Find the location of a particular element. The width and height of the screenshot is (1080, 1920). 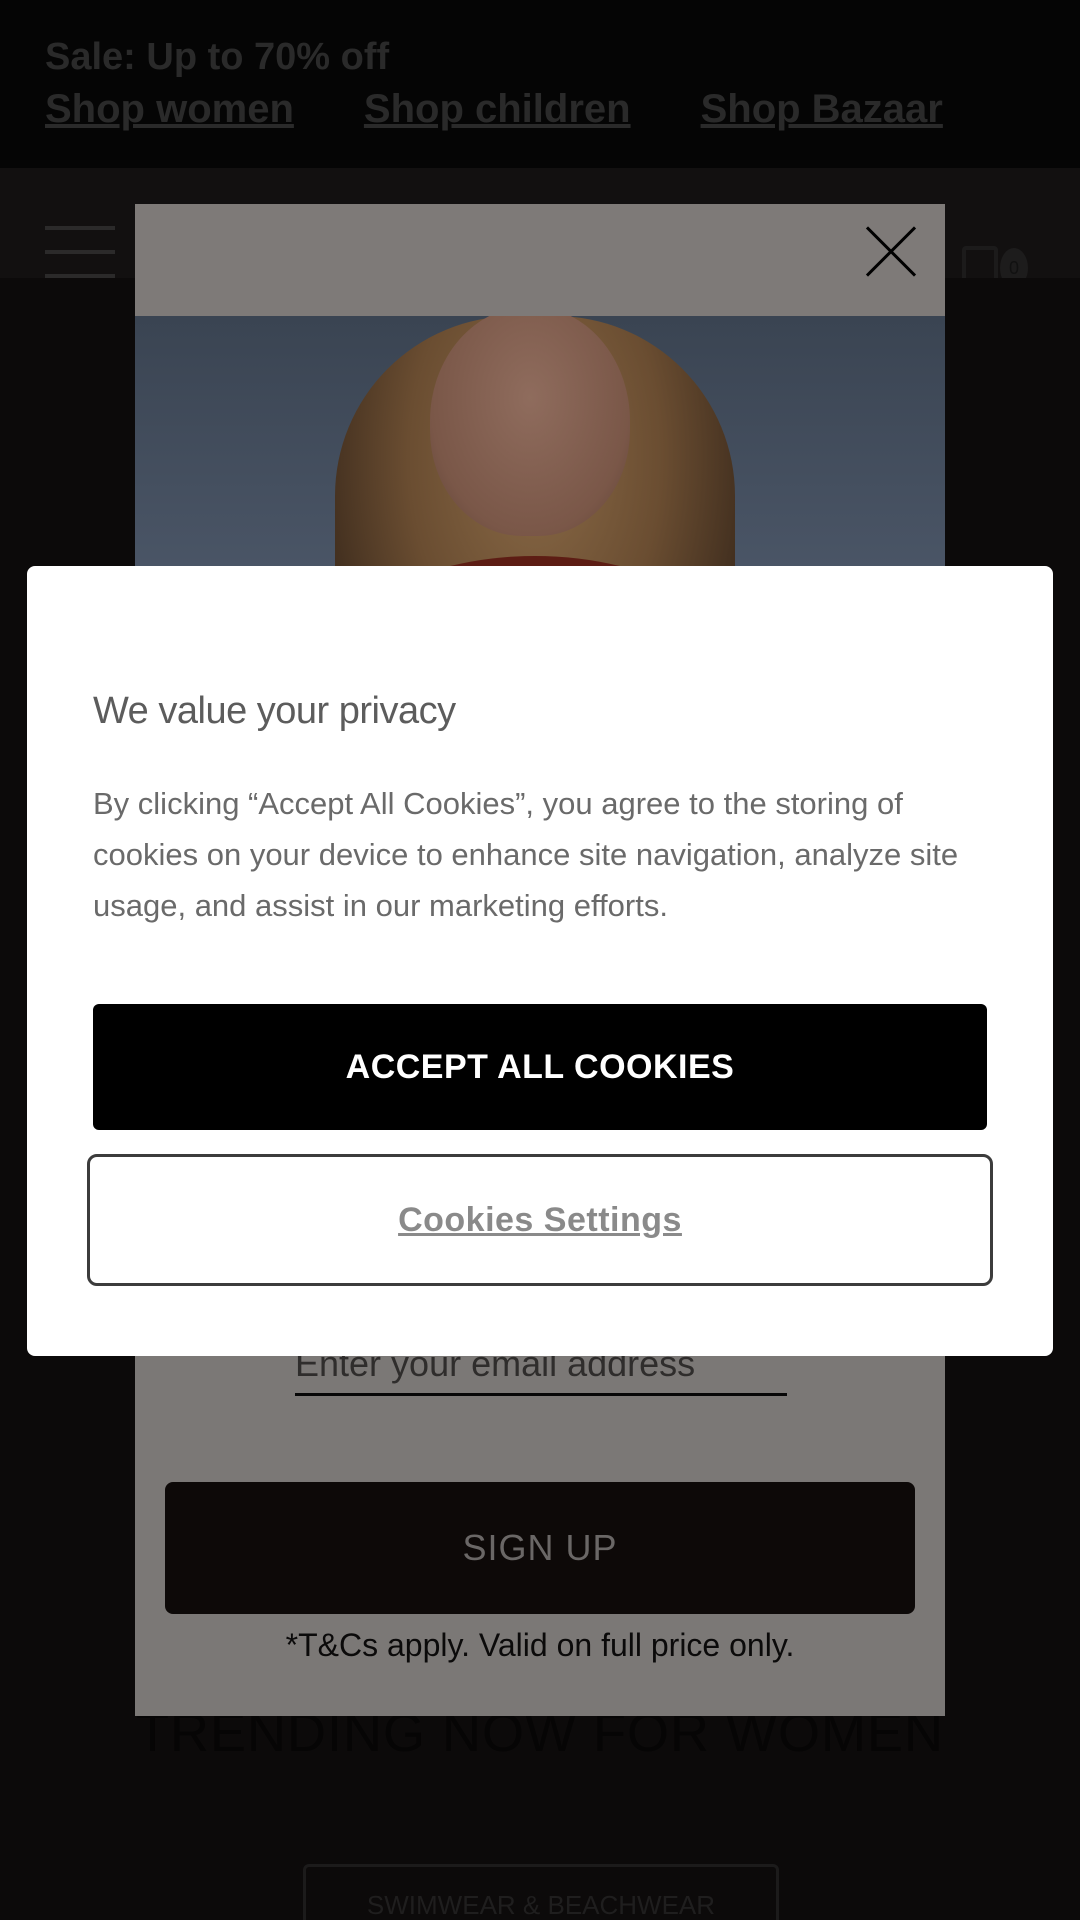

accept-all-cookies-button: ACCEPT ALL COOKIES is located at coordinates (540, 1067).